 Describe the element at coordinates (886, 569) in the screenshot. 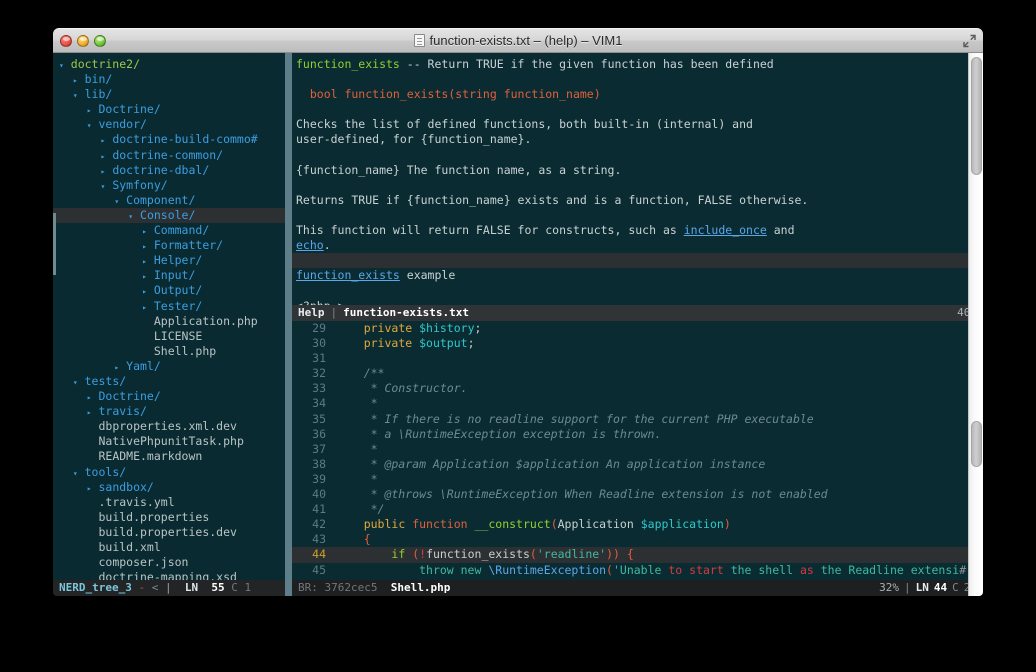

I see `text-segment: the Readline extensi` at that location.